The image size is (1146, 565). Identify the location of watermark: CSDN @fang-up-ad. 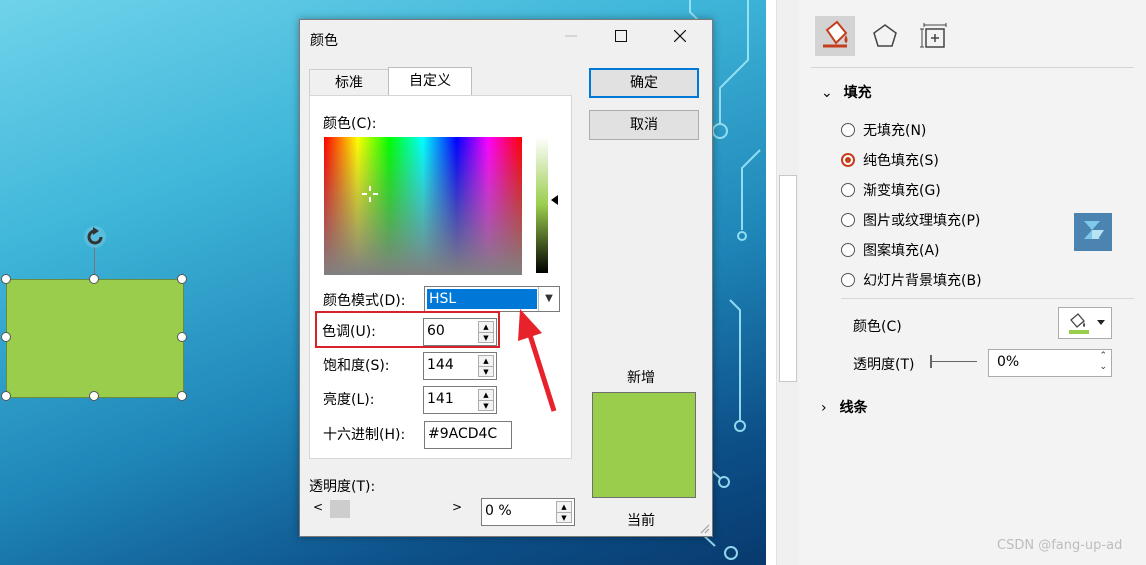
(1060, 545).